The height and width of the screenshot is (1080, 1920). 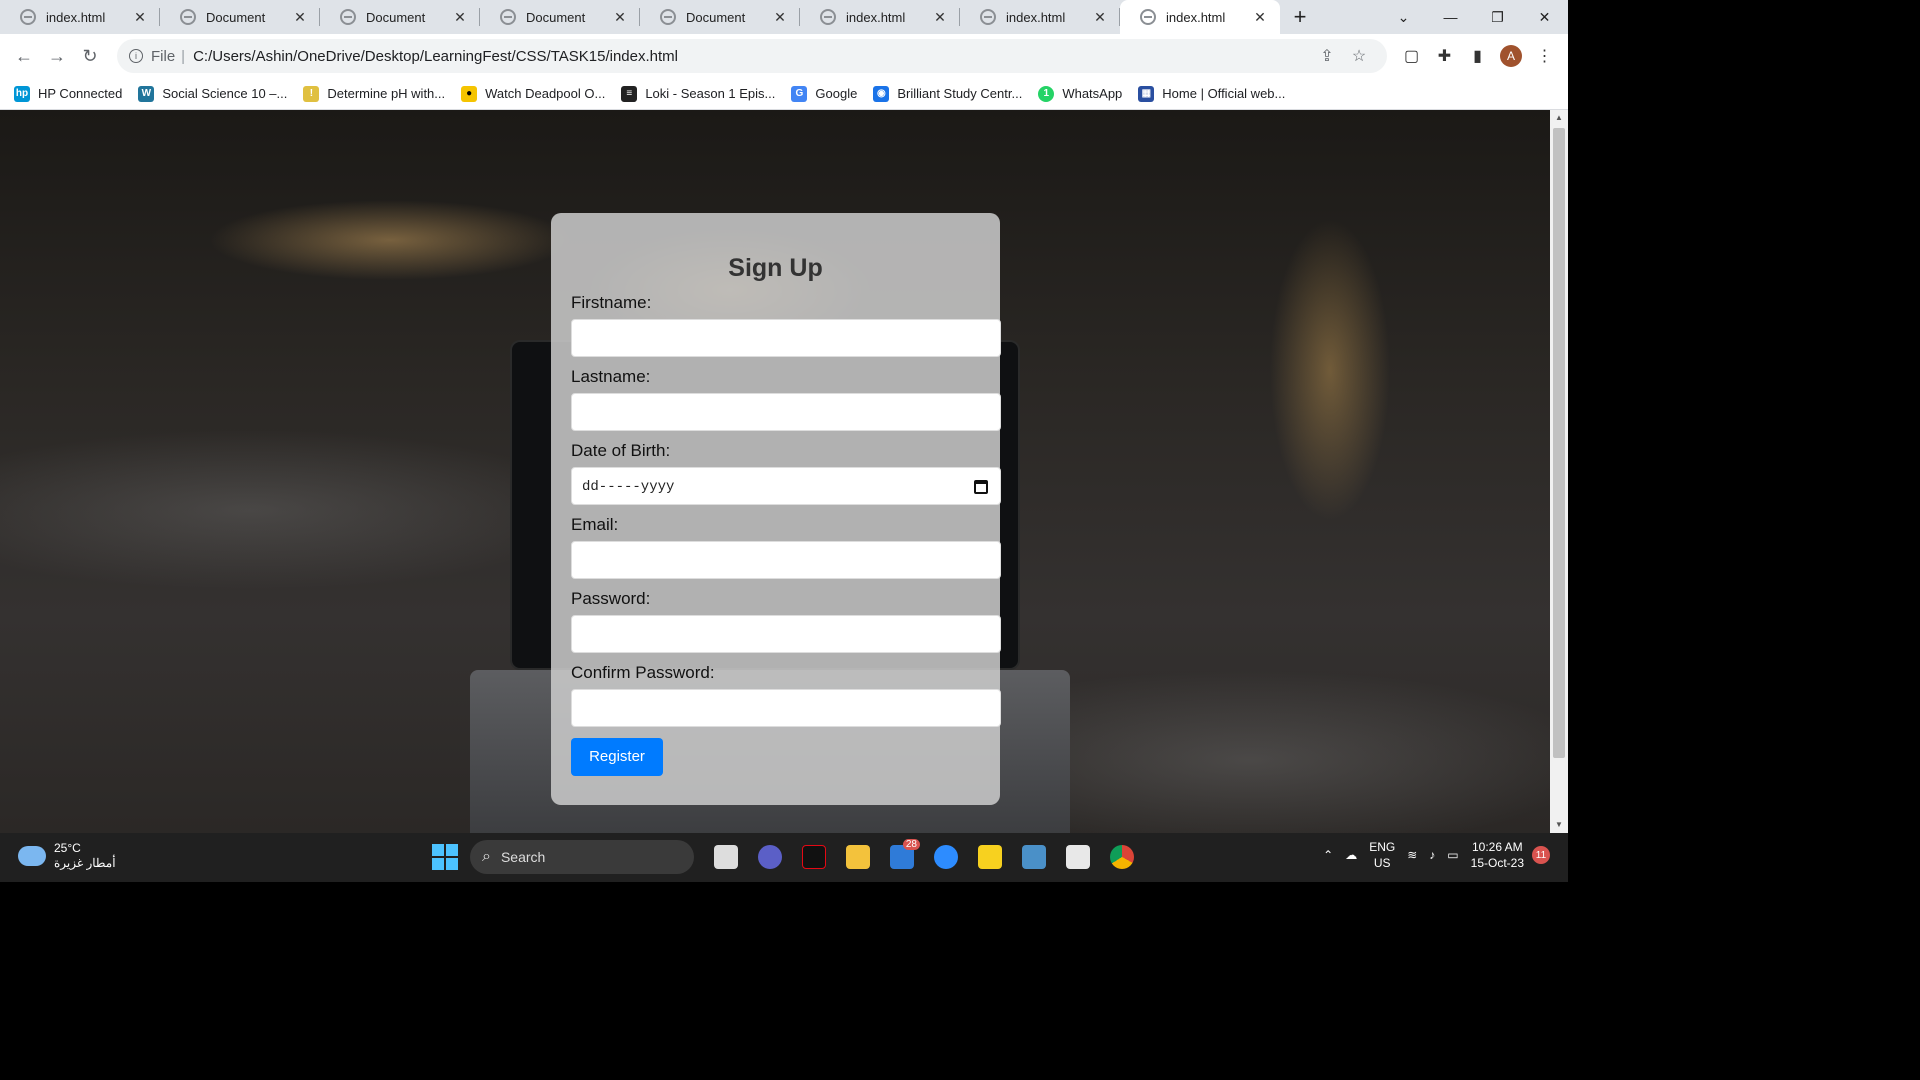 What do you see at coordinates (1541, 855) in the screenshot?
I see `notification-badge: 11` at bounding box center [1541, 855].